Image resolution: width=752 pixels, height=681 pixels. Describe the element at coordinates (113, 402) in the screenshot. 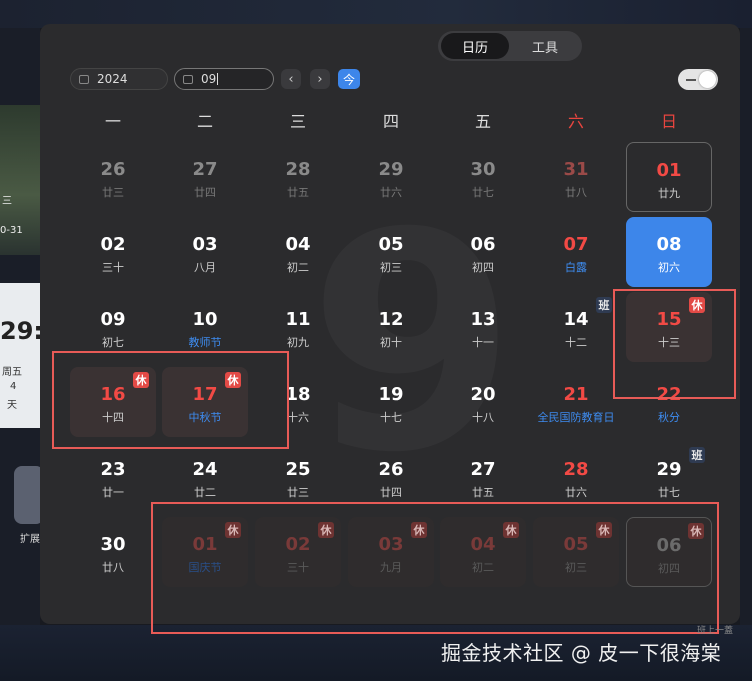

I see `day-cell: 16 十四休` at that location.